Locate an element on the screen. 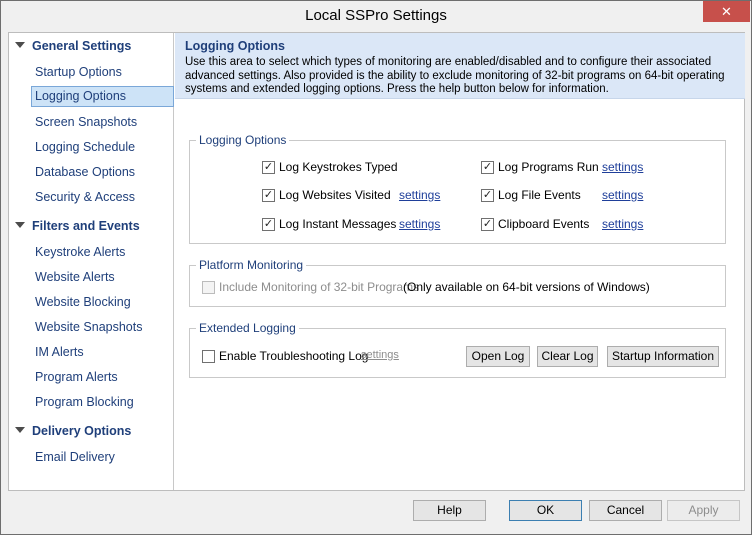 This screenshot has width=752, height=535. im-settings-link: settings is located at coordinates (419, 224).